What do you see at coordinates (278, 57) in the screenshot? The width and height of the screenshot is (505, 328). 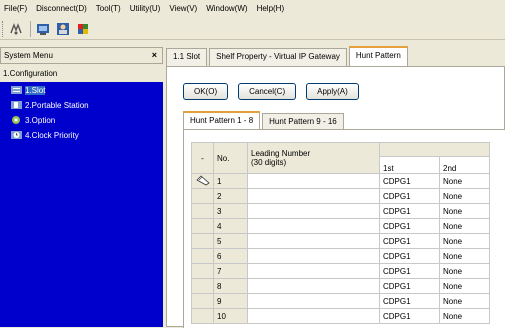 I see `tab-shelf-property: Shelf Property - Virtual IP Gateway` at bounding box center [278, 57].